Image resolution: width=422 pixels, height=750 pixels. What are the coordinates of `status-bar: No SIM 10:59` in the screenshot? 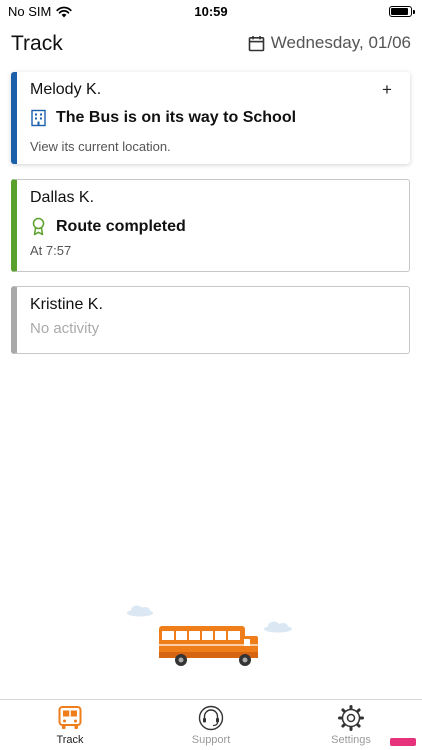 It's located at (211, 13).